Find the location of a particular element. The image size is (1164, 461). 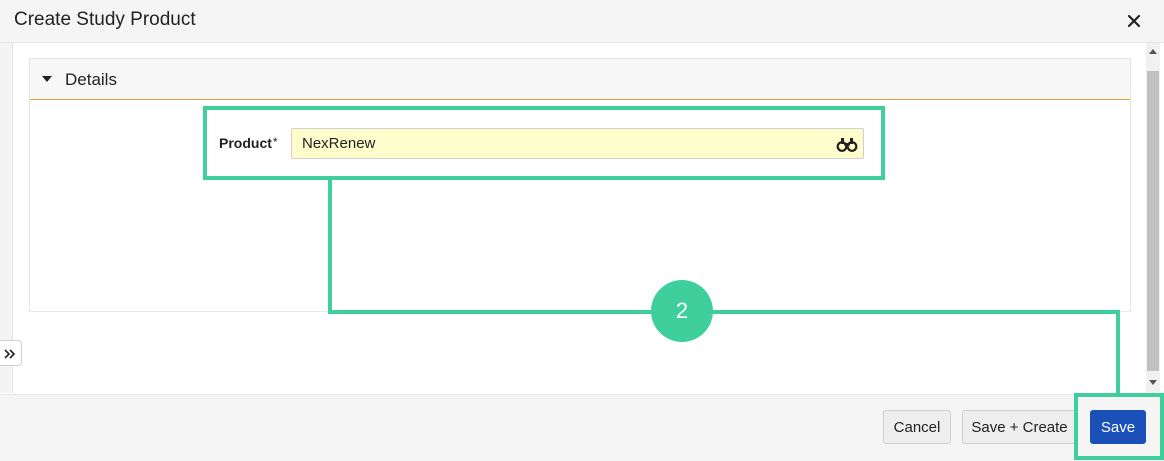

dialog-title: Create Study Product is located at coordinates (105, 19).